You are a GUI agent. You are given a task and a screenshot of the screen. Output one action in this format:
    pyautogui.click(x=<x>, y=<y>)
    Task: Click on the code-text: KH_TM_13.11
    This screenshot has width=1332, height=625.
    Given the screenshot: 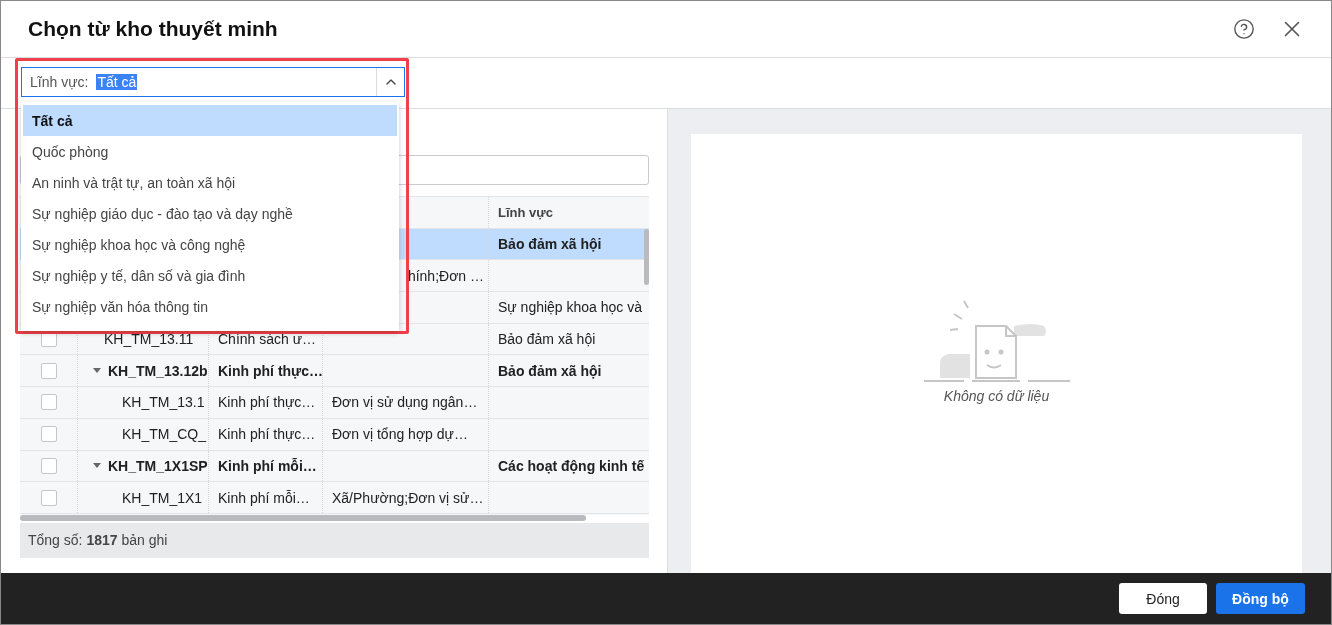 What is the action you would take?
    pyautogui.click(x=149, y=339)
    